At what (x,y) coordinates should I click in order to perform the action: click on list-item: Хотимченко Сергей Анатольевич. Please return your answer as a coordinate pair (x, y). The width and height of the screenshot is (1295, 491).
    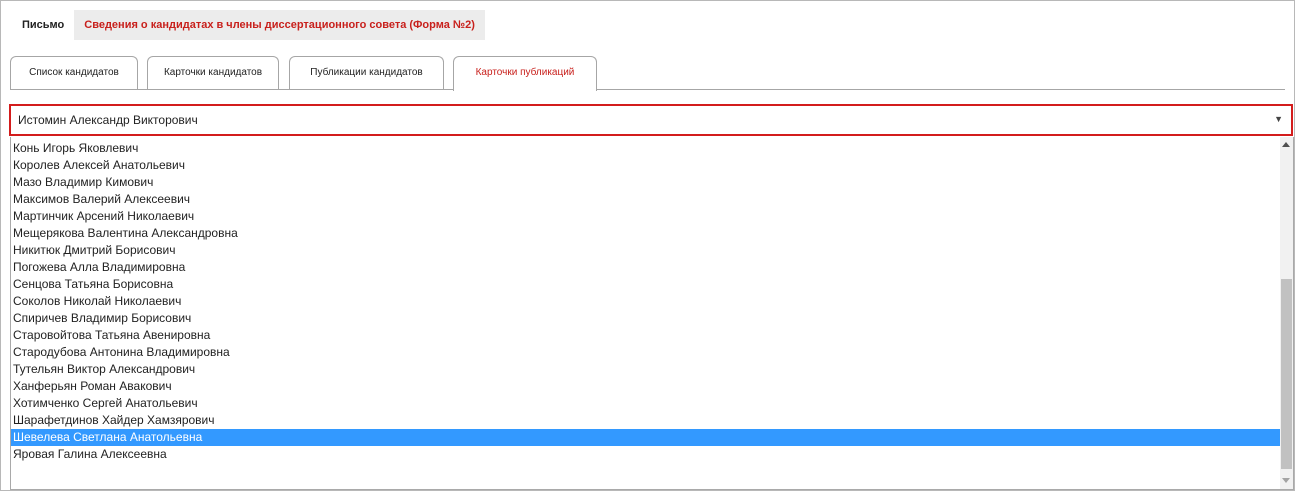
    Looking at the image, I should click on (646, 403).